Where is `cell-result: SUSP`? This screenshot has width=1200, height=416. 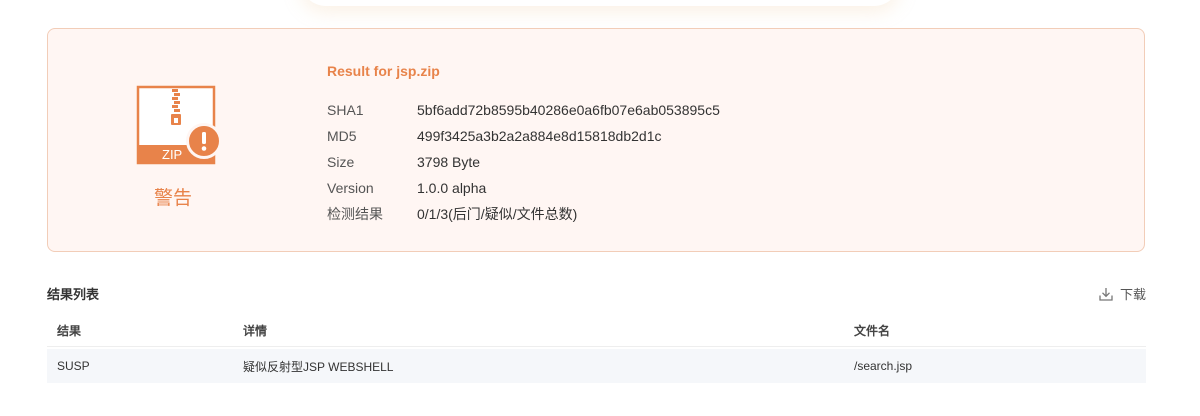 cell-result: SUSP is located at coordinates (73, 366).